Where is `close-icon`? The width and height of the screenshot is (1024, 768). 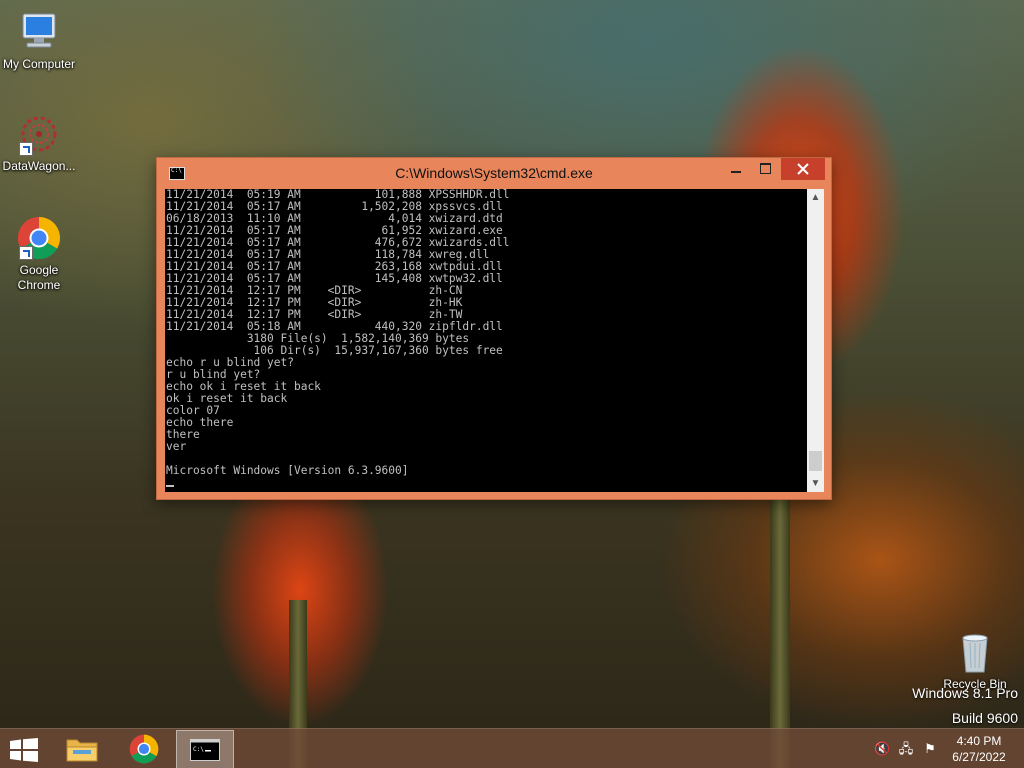 close-icon is located at coordinates (803, 169).